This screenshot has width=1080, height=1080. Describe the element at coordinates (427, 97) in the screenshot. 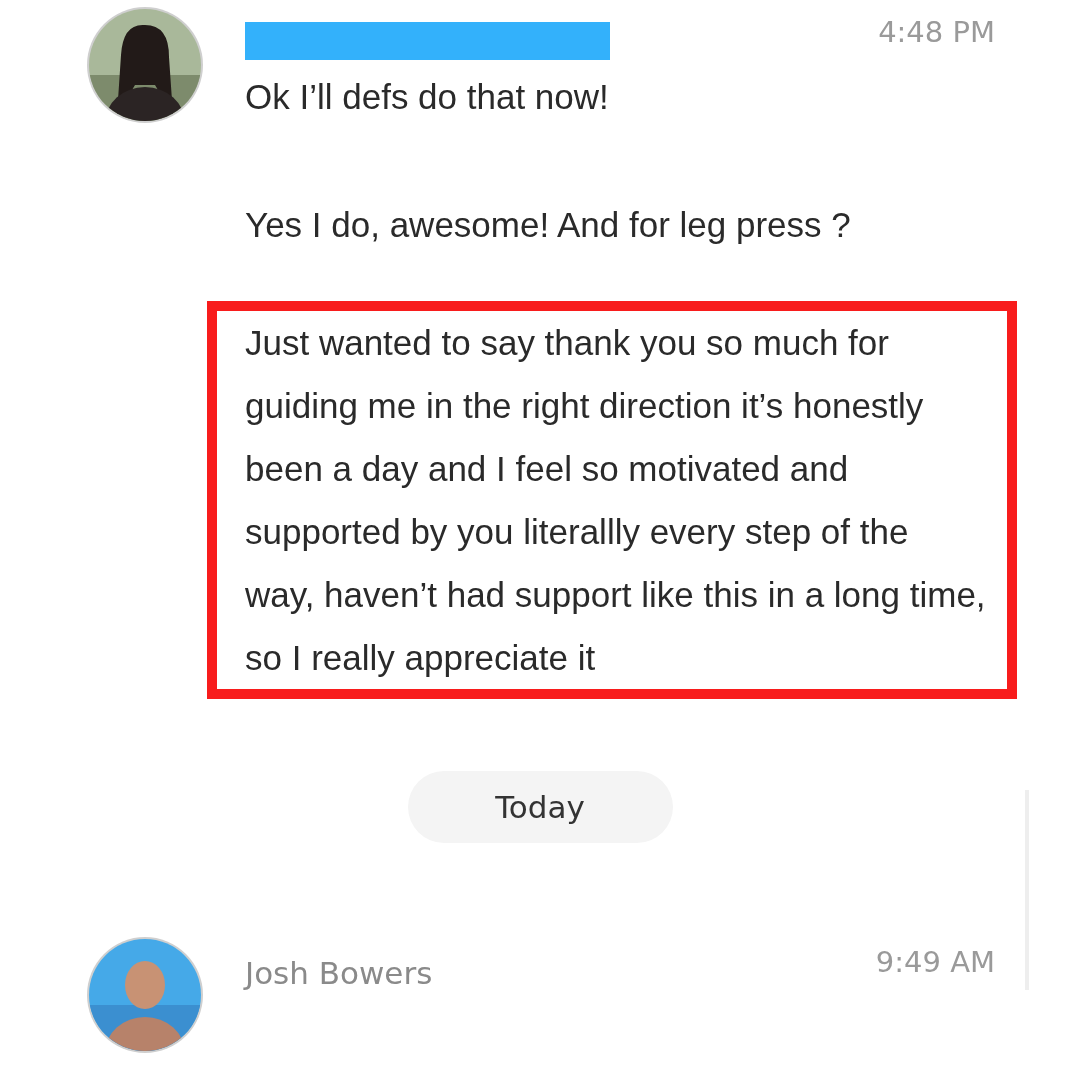

I see `message-text: Ok I’ll defs do that now!` at that location.